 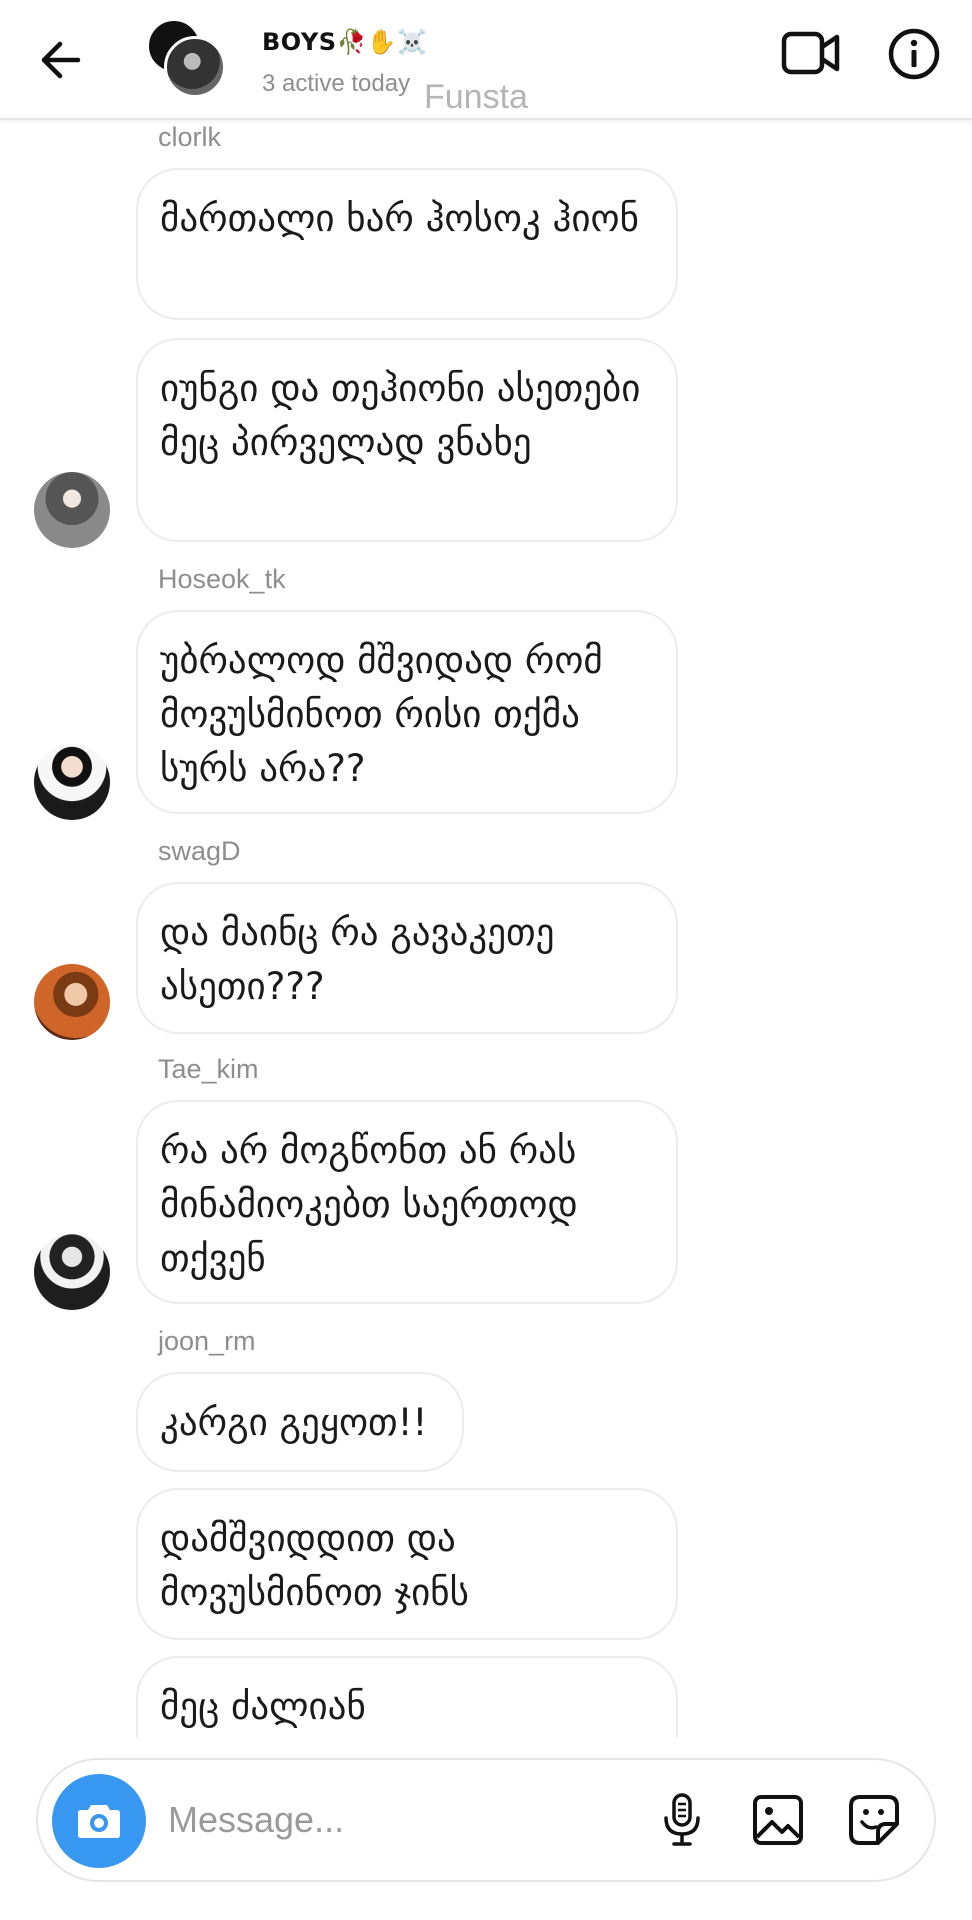 What do you see at coordinates (190, 137) in the screenshot?
I see `sender-name: clorlk` at bounding box center [190, 137].